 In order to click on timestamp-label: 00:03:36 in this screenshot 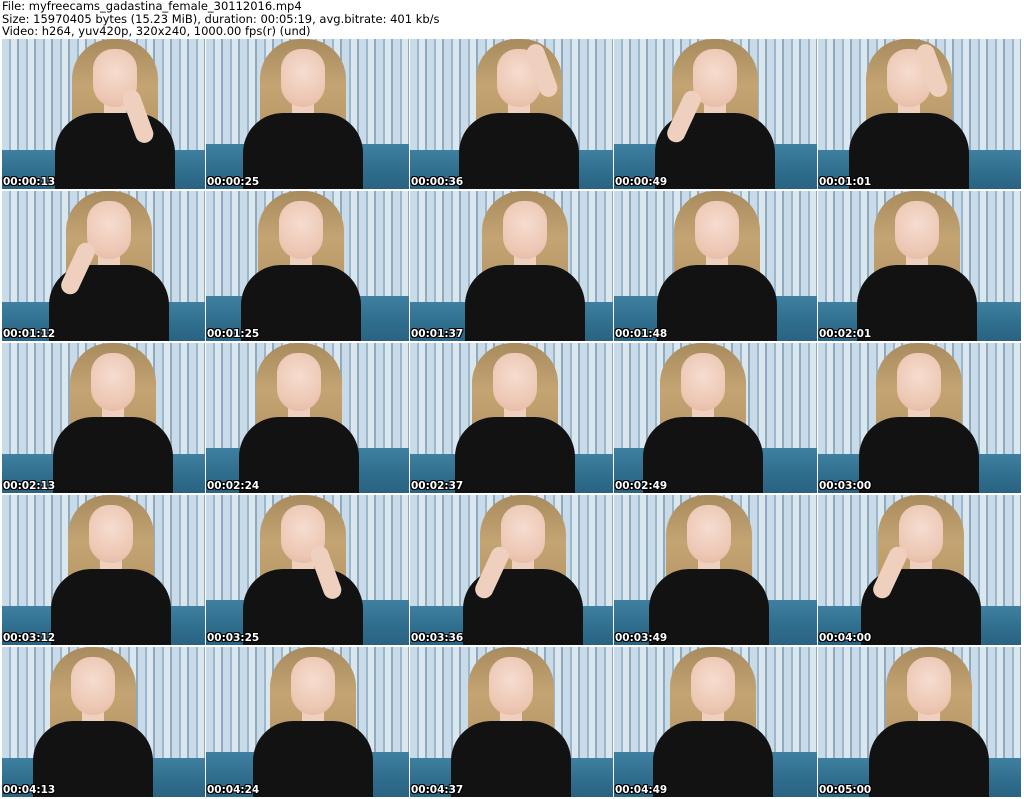, I will do `click(437, 638)`.